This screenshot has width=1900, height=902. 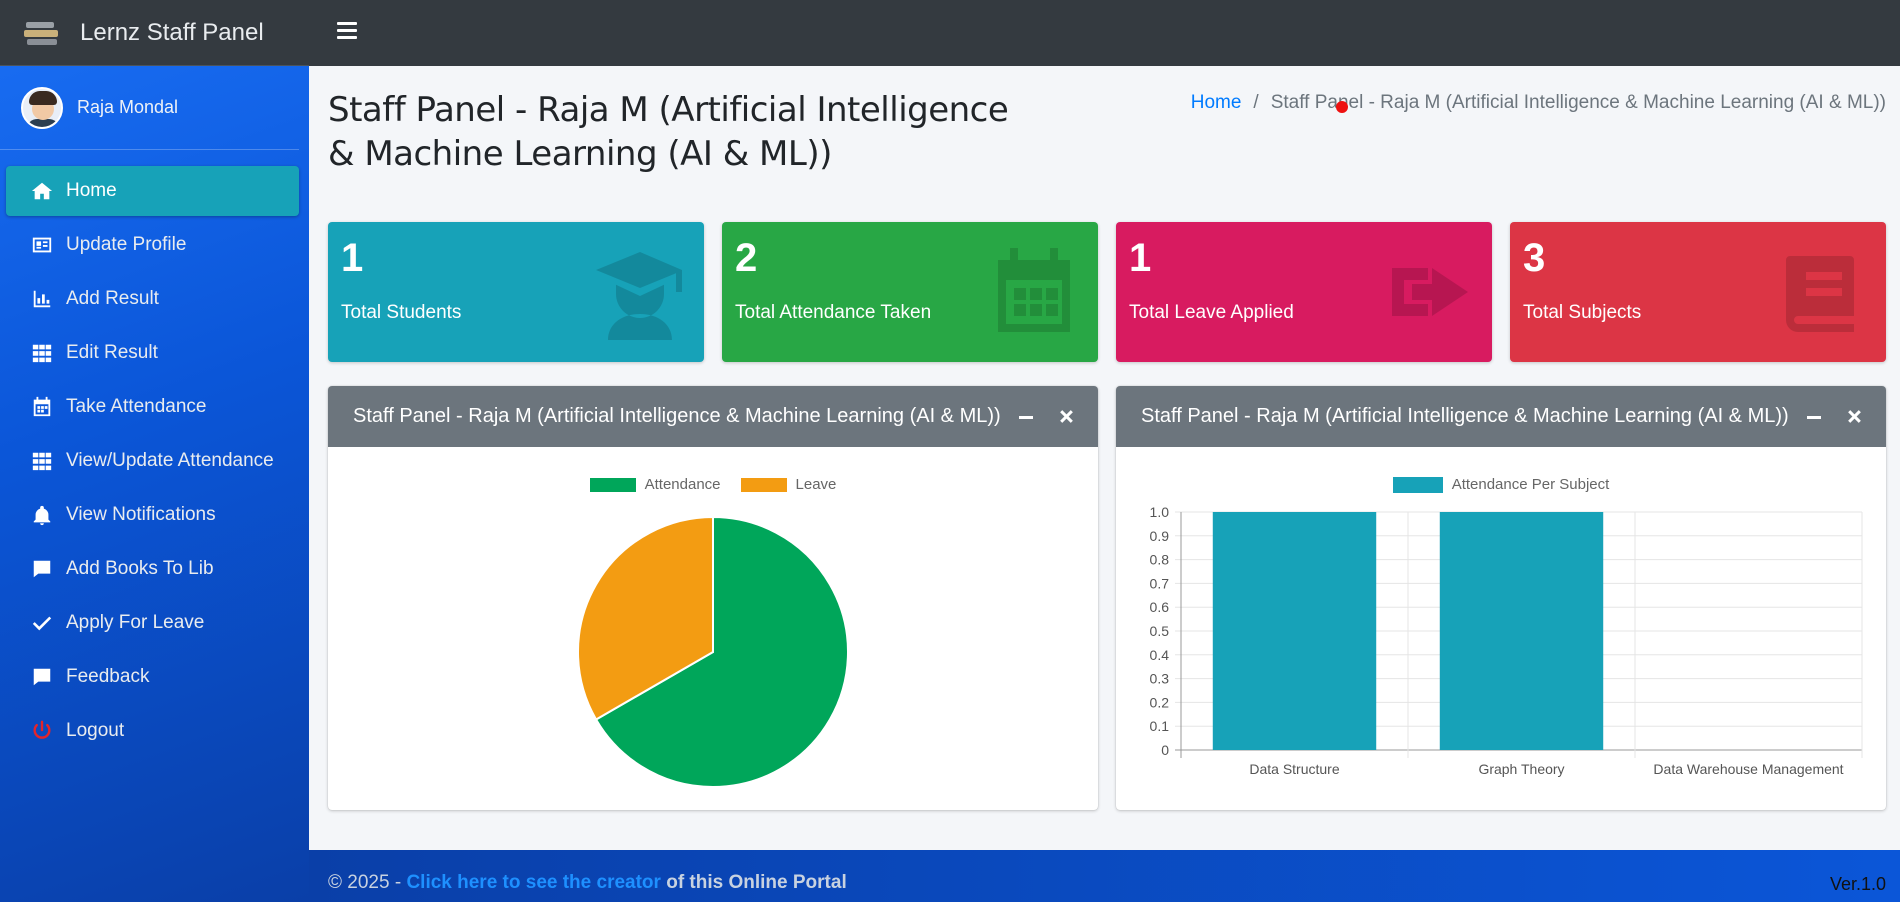 I want to click on power-icon, so click(x=42, y=731).